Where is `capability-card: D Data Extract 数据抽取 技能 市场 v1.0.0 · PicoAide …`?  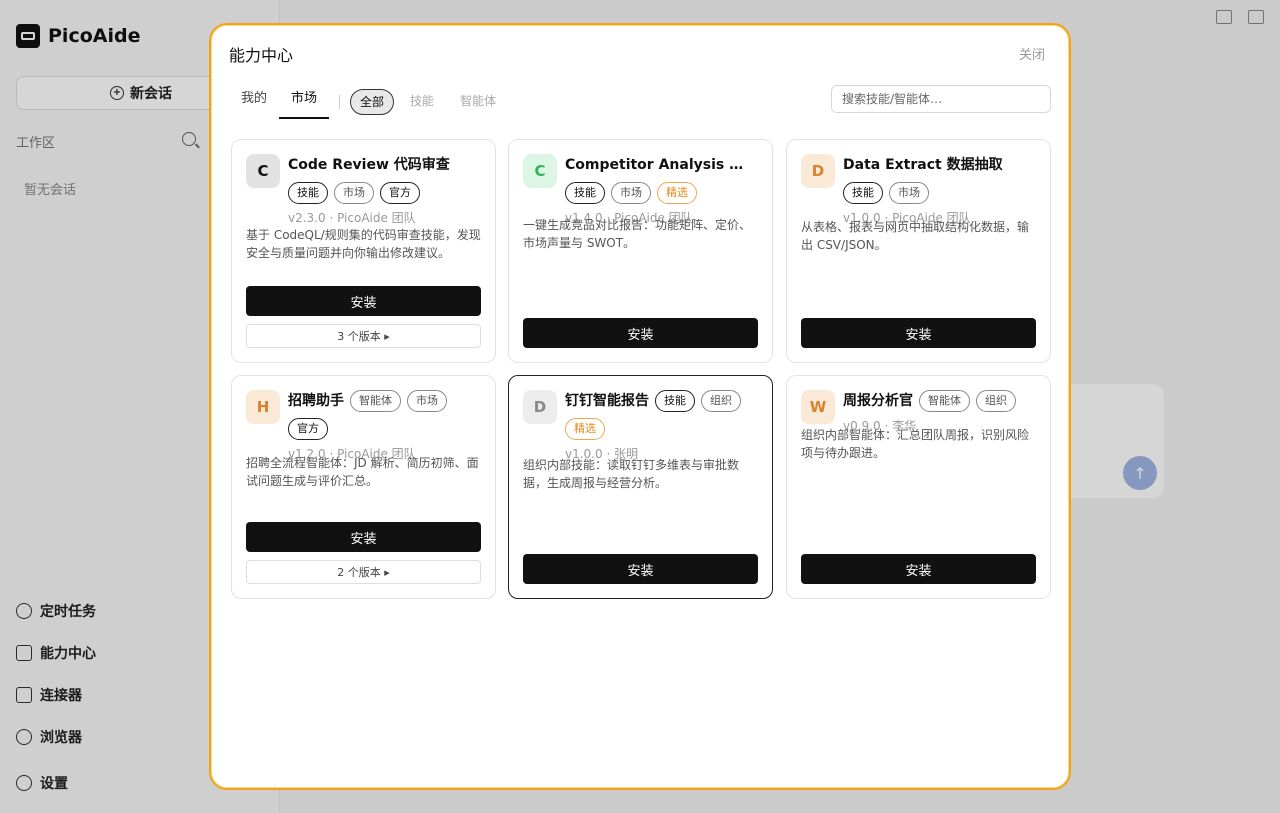
capability-card: D Data Extract 数据抽取 技能 市场 v1.0.0 · PicoAide … is located at coordinates (918, 251).